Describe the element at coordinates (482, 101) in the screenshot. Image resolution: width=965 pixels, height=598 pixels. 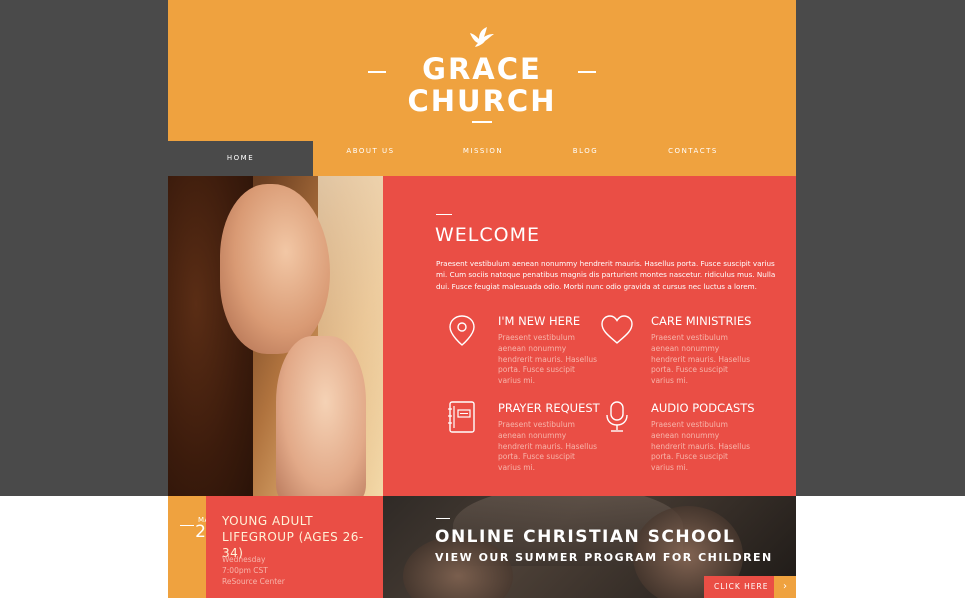
I see `logo-title-line2: CHURCH` at that location.